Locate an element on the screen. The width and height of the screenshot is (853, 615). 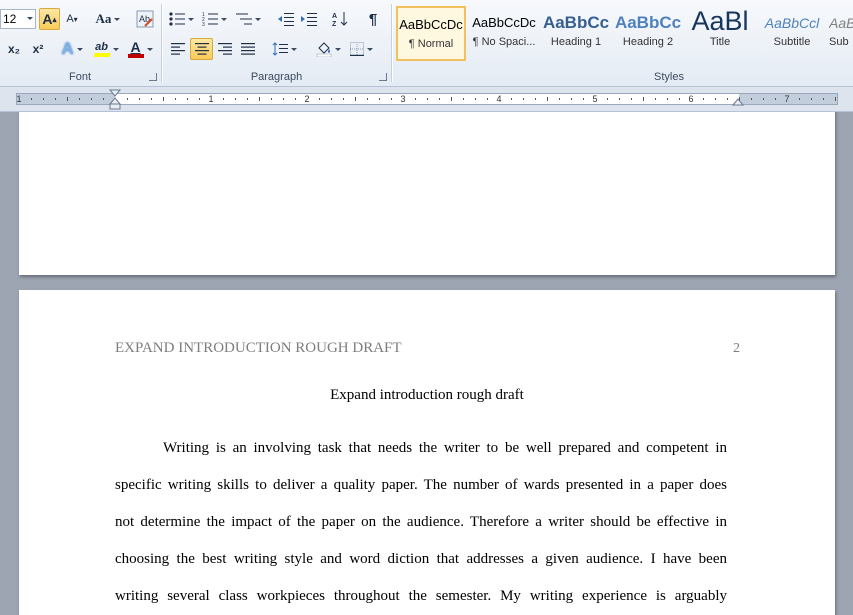
align-left-button is located at coordinates (178, 49).